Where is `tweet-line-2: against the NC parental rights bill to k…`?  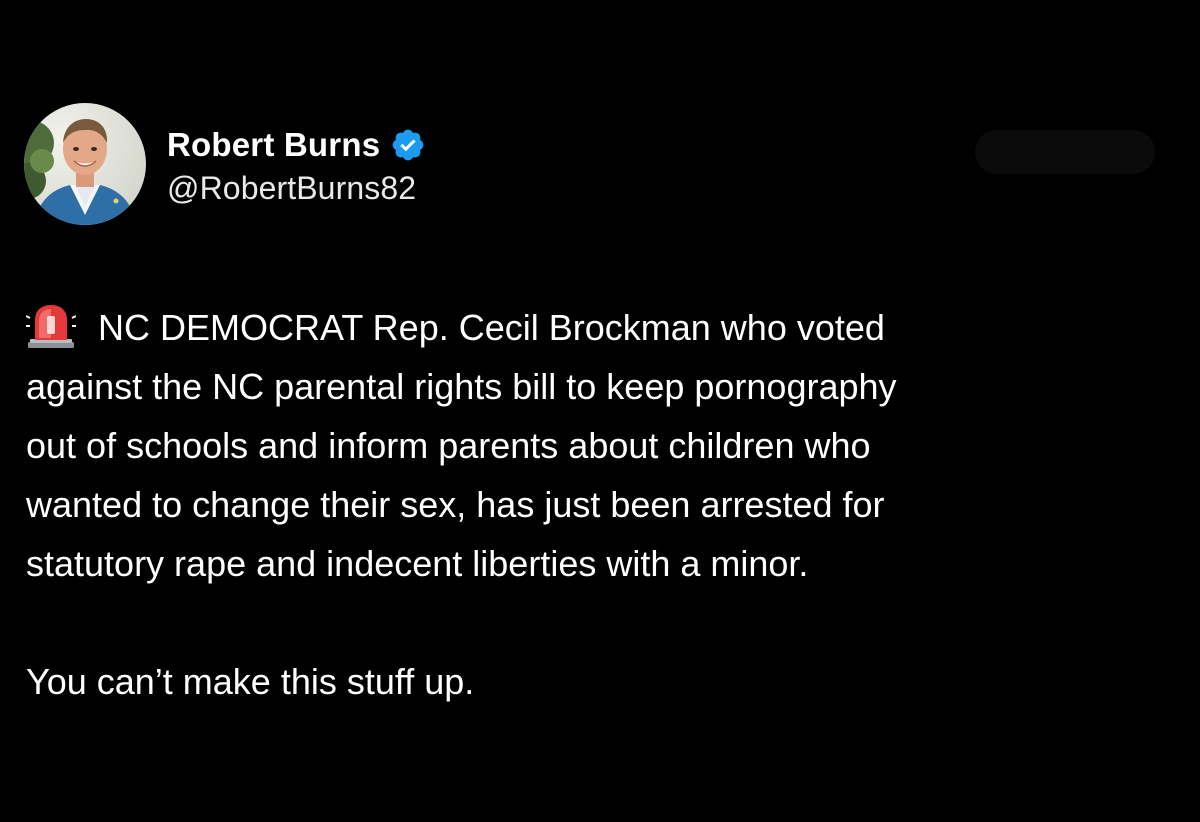
tweet-line-2: against the NC parental rights bill to k… is located at coordinates (461, 386).